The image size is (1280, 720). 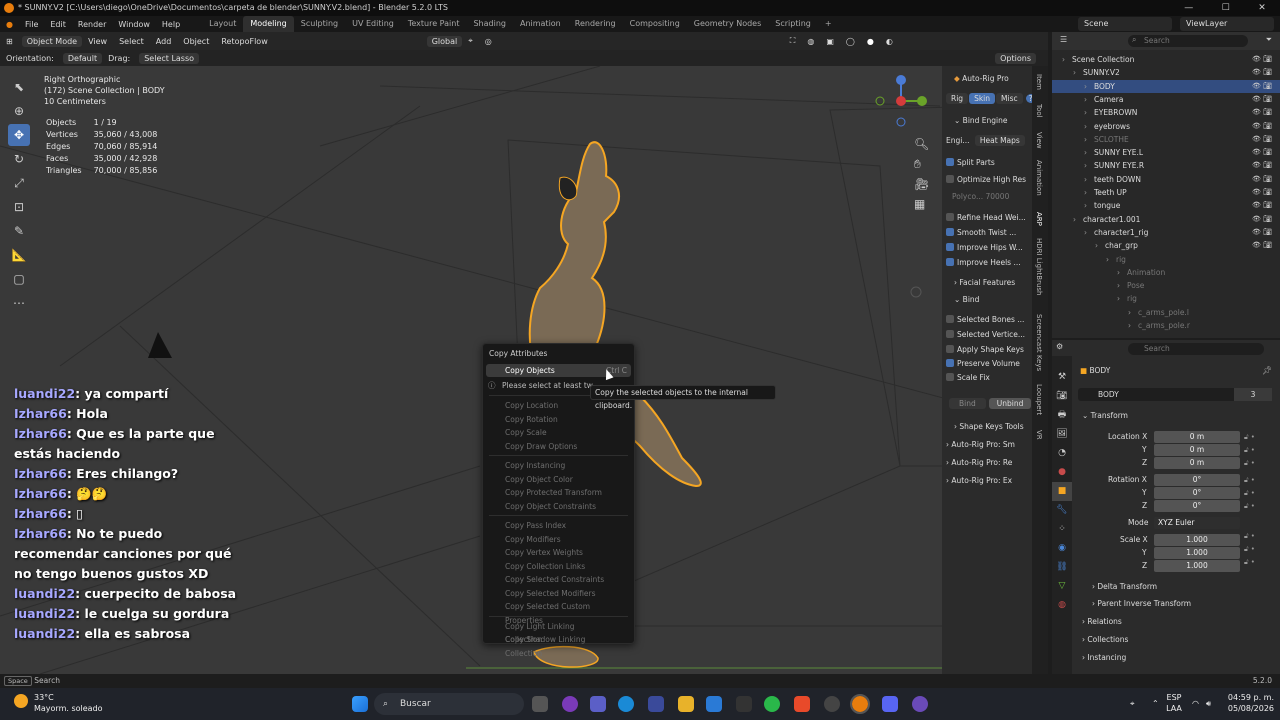 I want to click on navigation-gizmo, so click(x=902, y=100).